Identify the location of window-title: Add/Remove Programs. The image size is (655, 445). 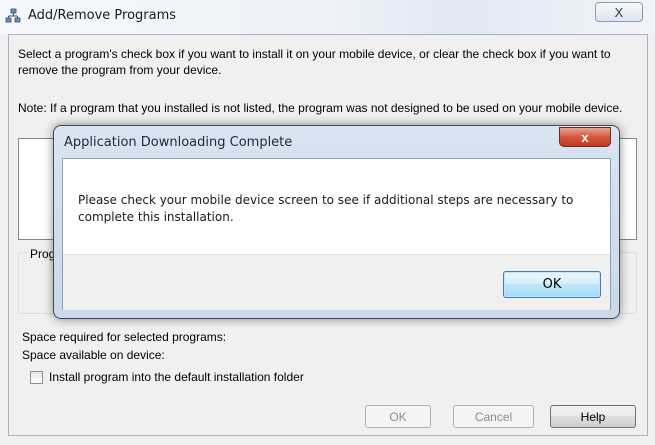
(102, 15).